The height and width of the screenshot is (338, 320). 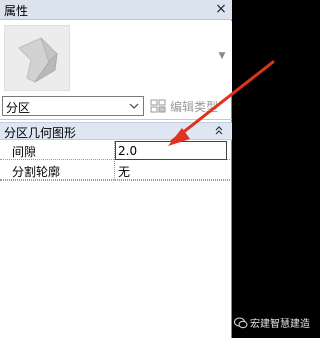 What do you see at coordinates (40, 133) in the screenshot?
I see `section-title: 分区几何图形` at bounding box center [40, 133].